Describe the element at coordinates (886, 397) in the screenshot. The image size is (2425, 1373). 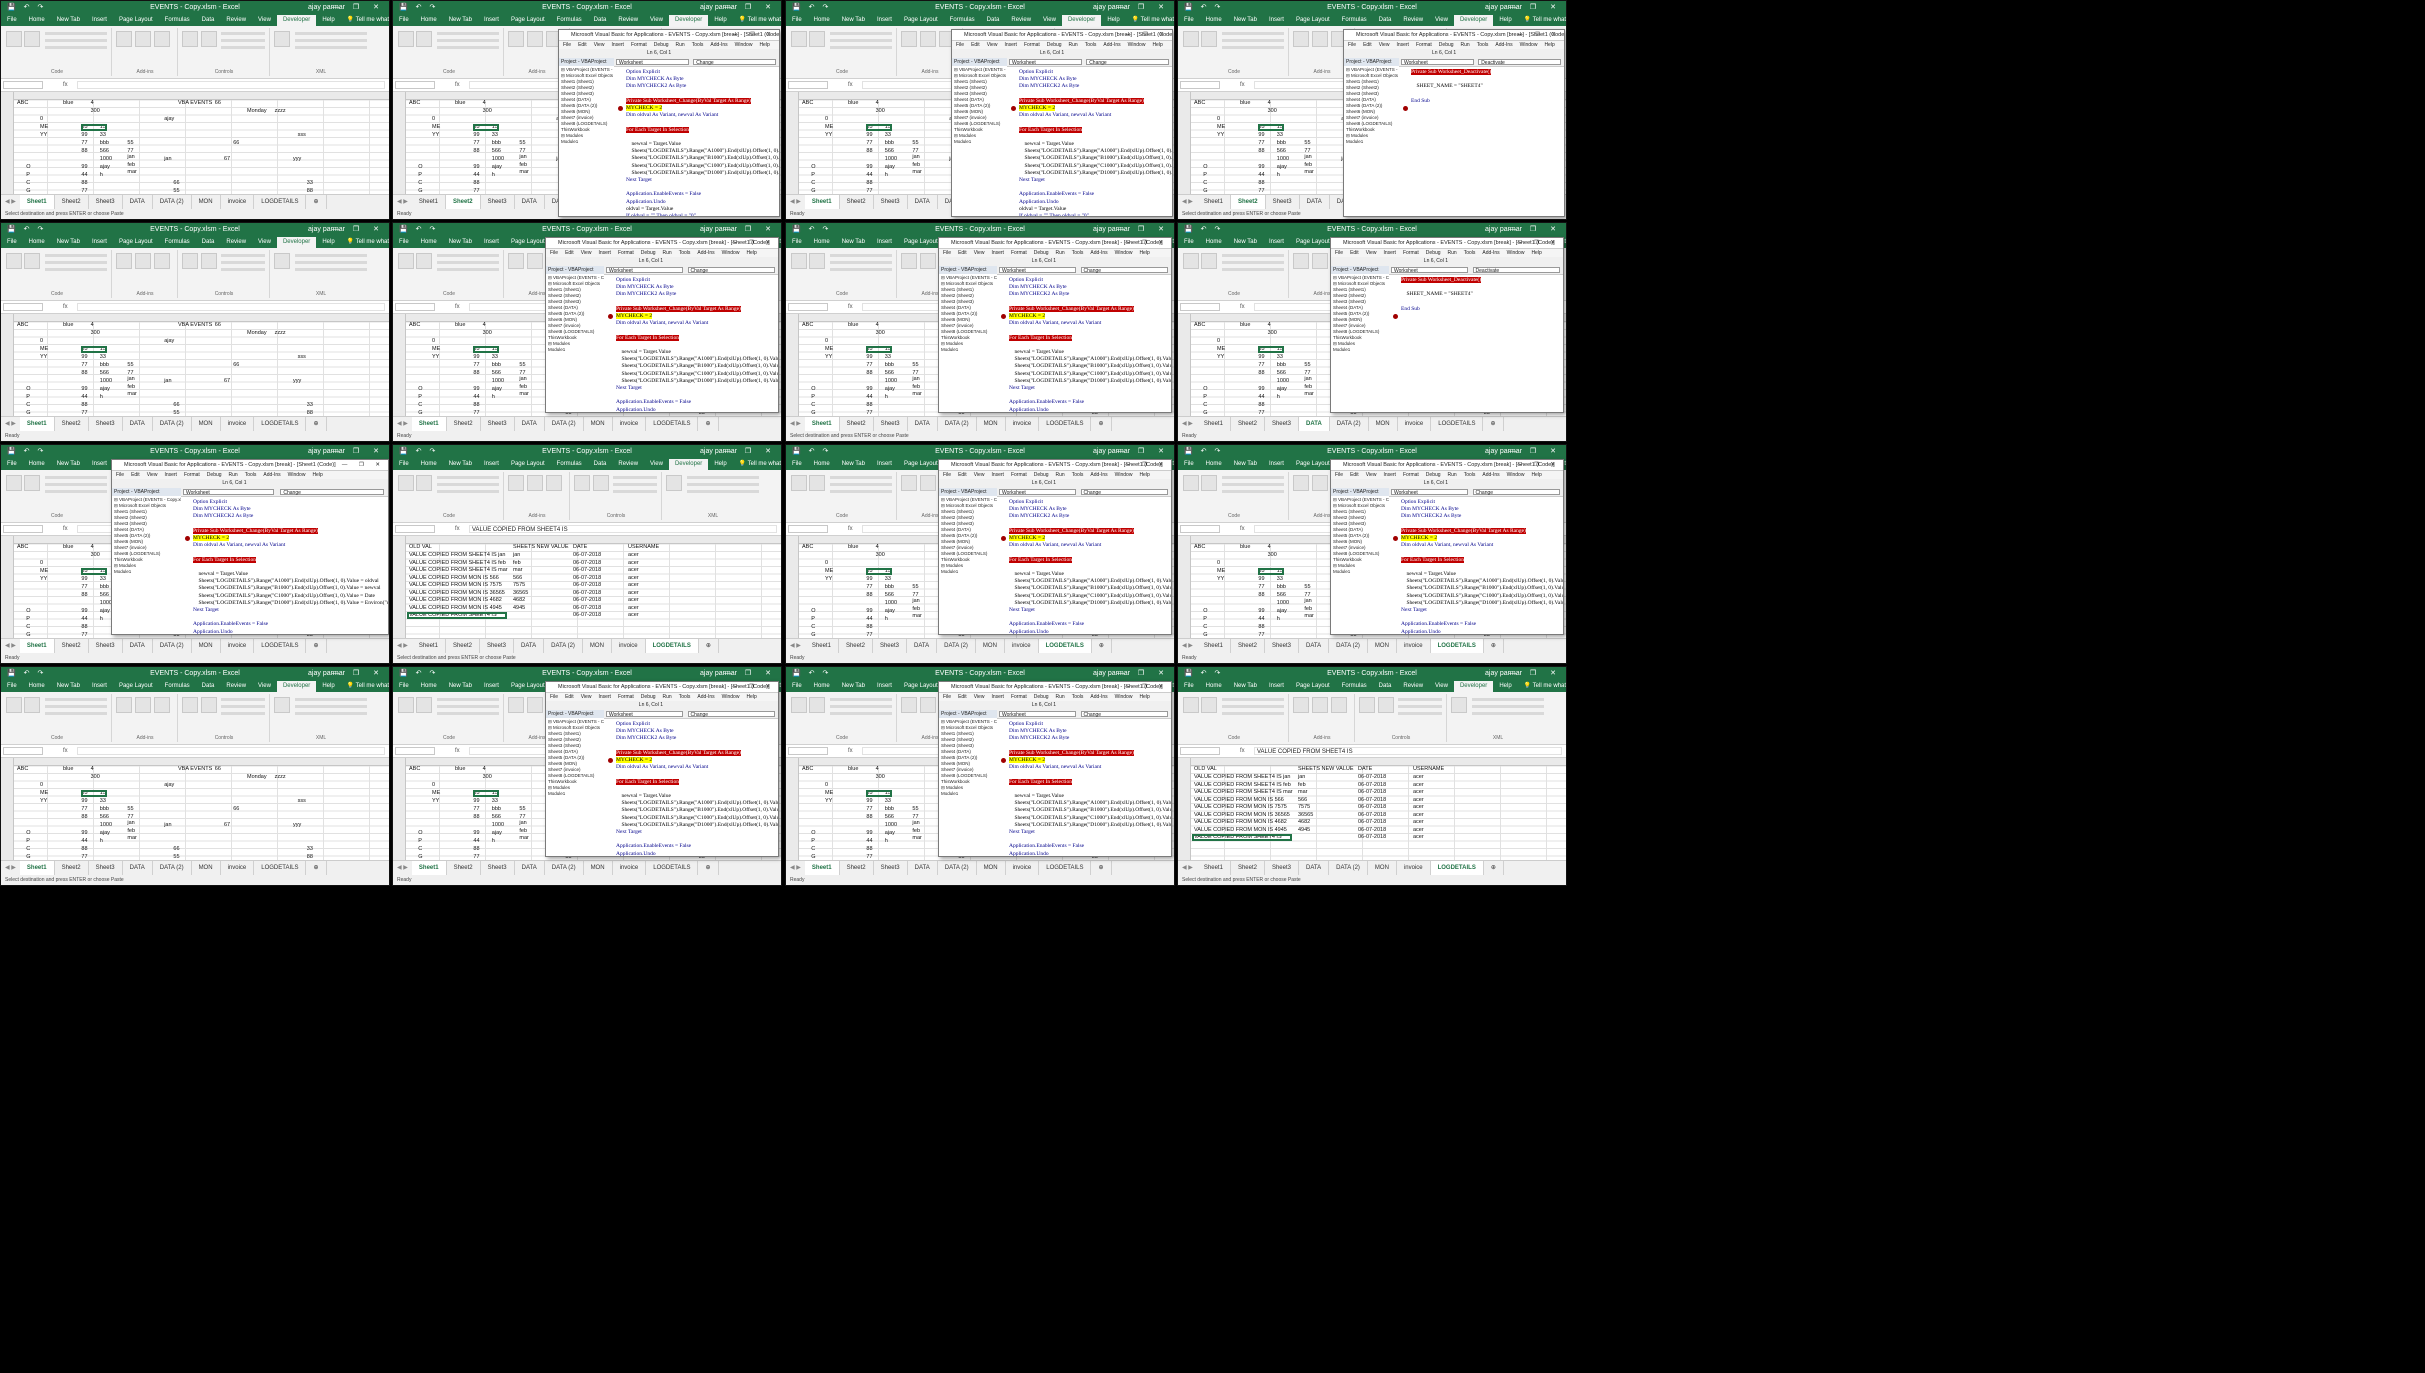
I see `cell: h` at that location.